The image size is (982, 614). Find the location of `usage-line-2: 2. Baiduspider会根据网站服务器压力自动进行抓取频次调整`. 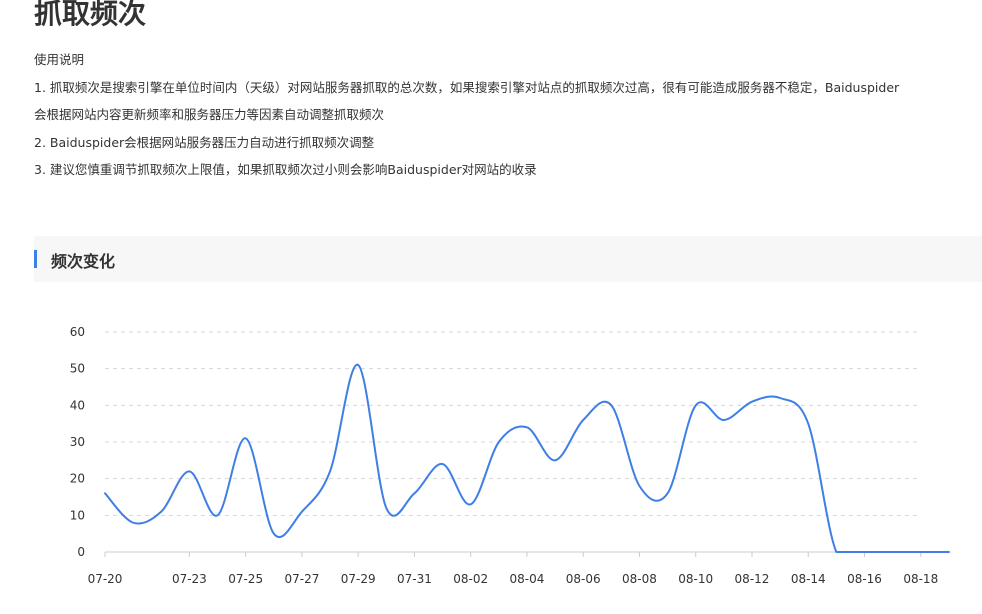

usage-line-2: 2. Baiduspider会根据网站服务器压力自动进行抓取频次调整 is located at coordinates (204, 142).